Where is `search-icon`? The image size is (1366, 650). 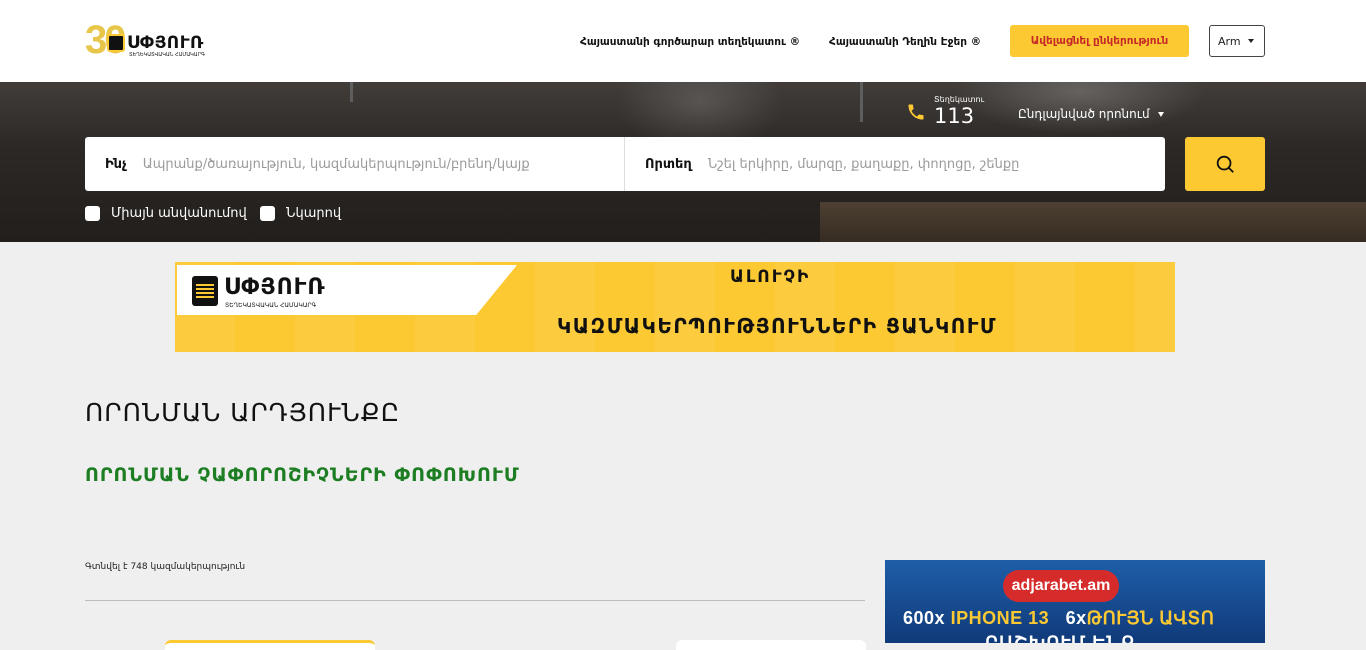
search-icon is located at coordinates (1225, 164).